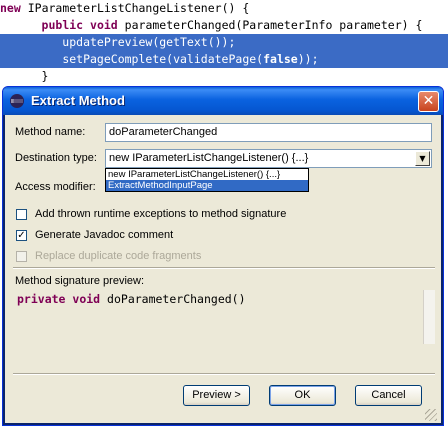 The image size is (448, 432). I want to click on replace-duplicates-label: Replace duplicate code fragments, so click(118, 256).